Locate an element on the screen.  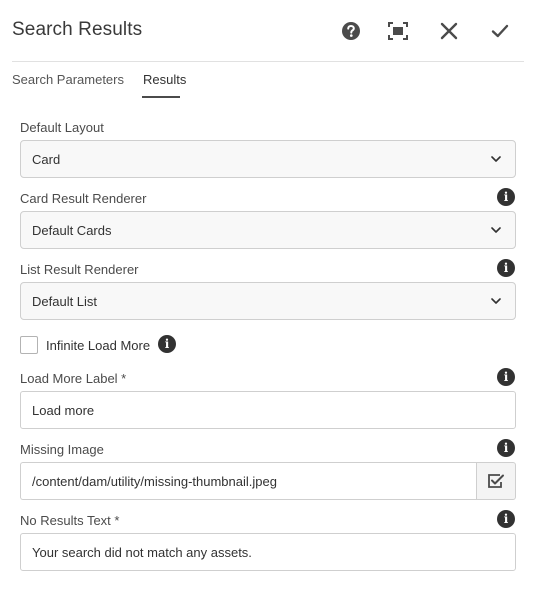
close-button is located at coordinates (449, 31).